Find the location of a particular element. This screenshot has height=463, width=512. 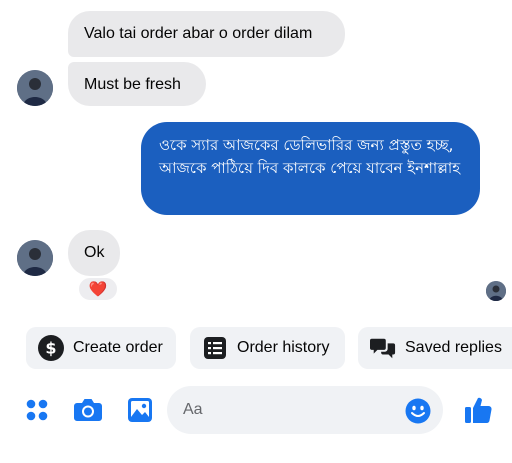

camera-icon is located at coordinates (88, 410).